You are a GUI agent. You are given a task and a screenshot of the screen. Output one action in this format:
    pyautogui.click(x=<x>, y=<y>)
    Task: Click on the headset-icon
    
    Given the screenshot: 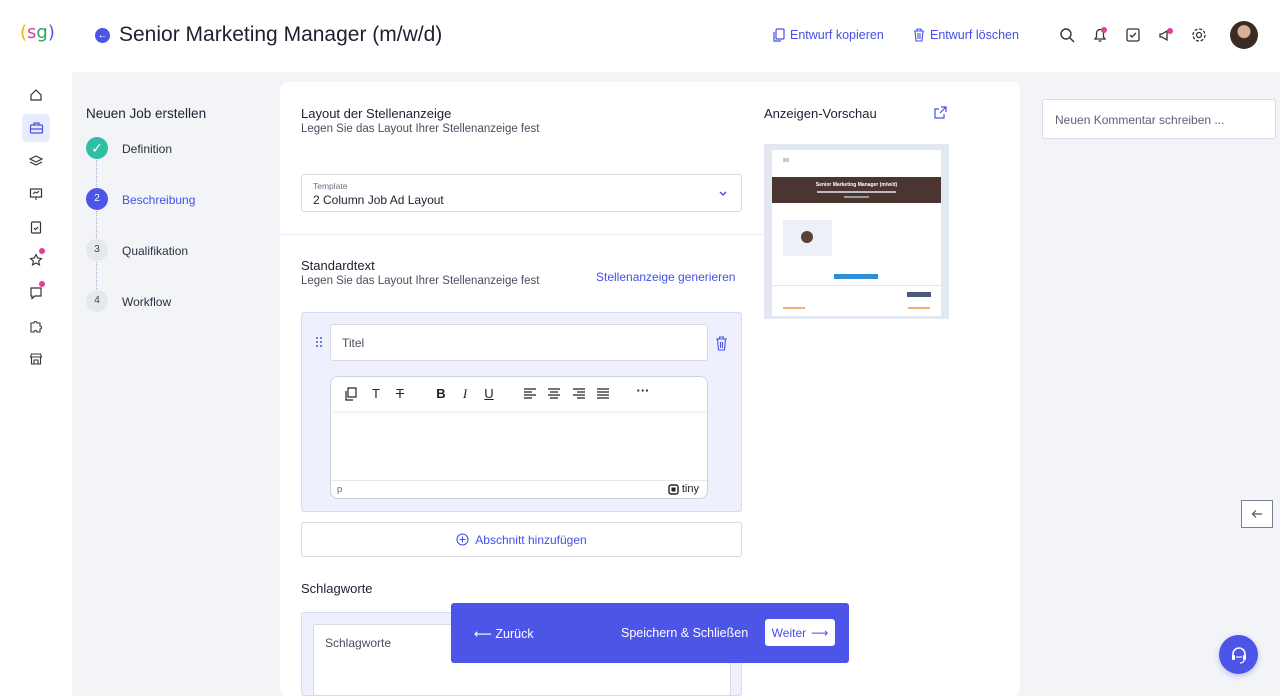 What is the action you would take?
    pyautogui.click(x=1238, y=655)
    